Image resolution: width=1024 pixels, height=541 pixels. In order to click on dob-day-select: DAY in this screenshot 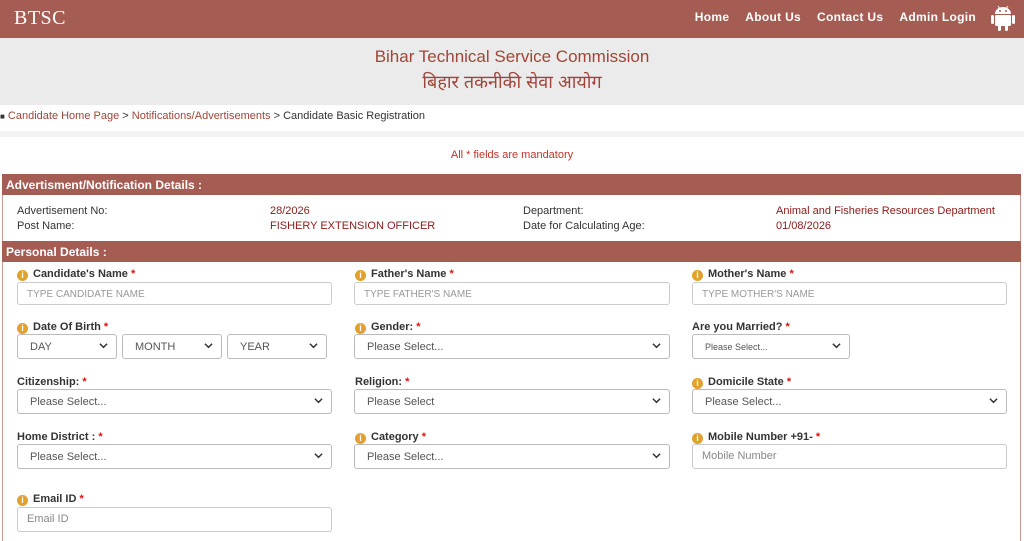, I will do `click(67, 346)`.